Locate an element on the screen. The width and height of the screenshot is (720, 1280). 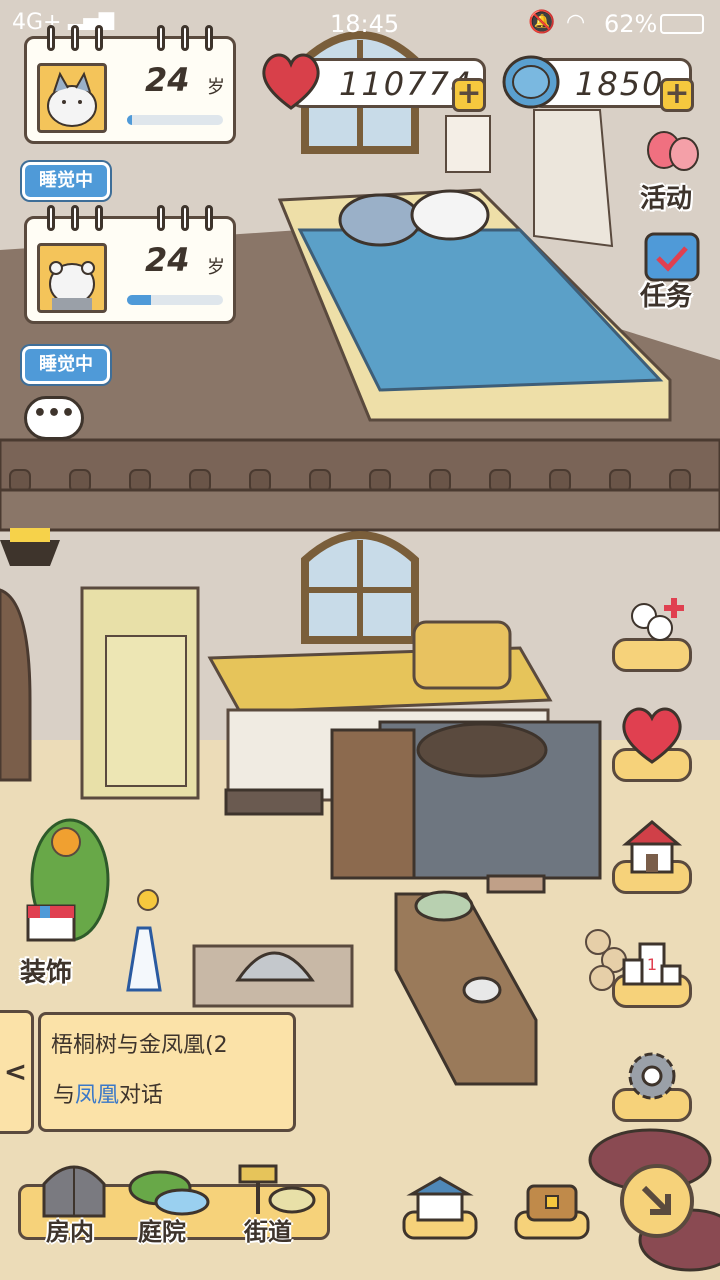
store-button is located at coordinates (440, 1207).